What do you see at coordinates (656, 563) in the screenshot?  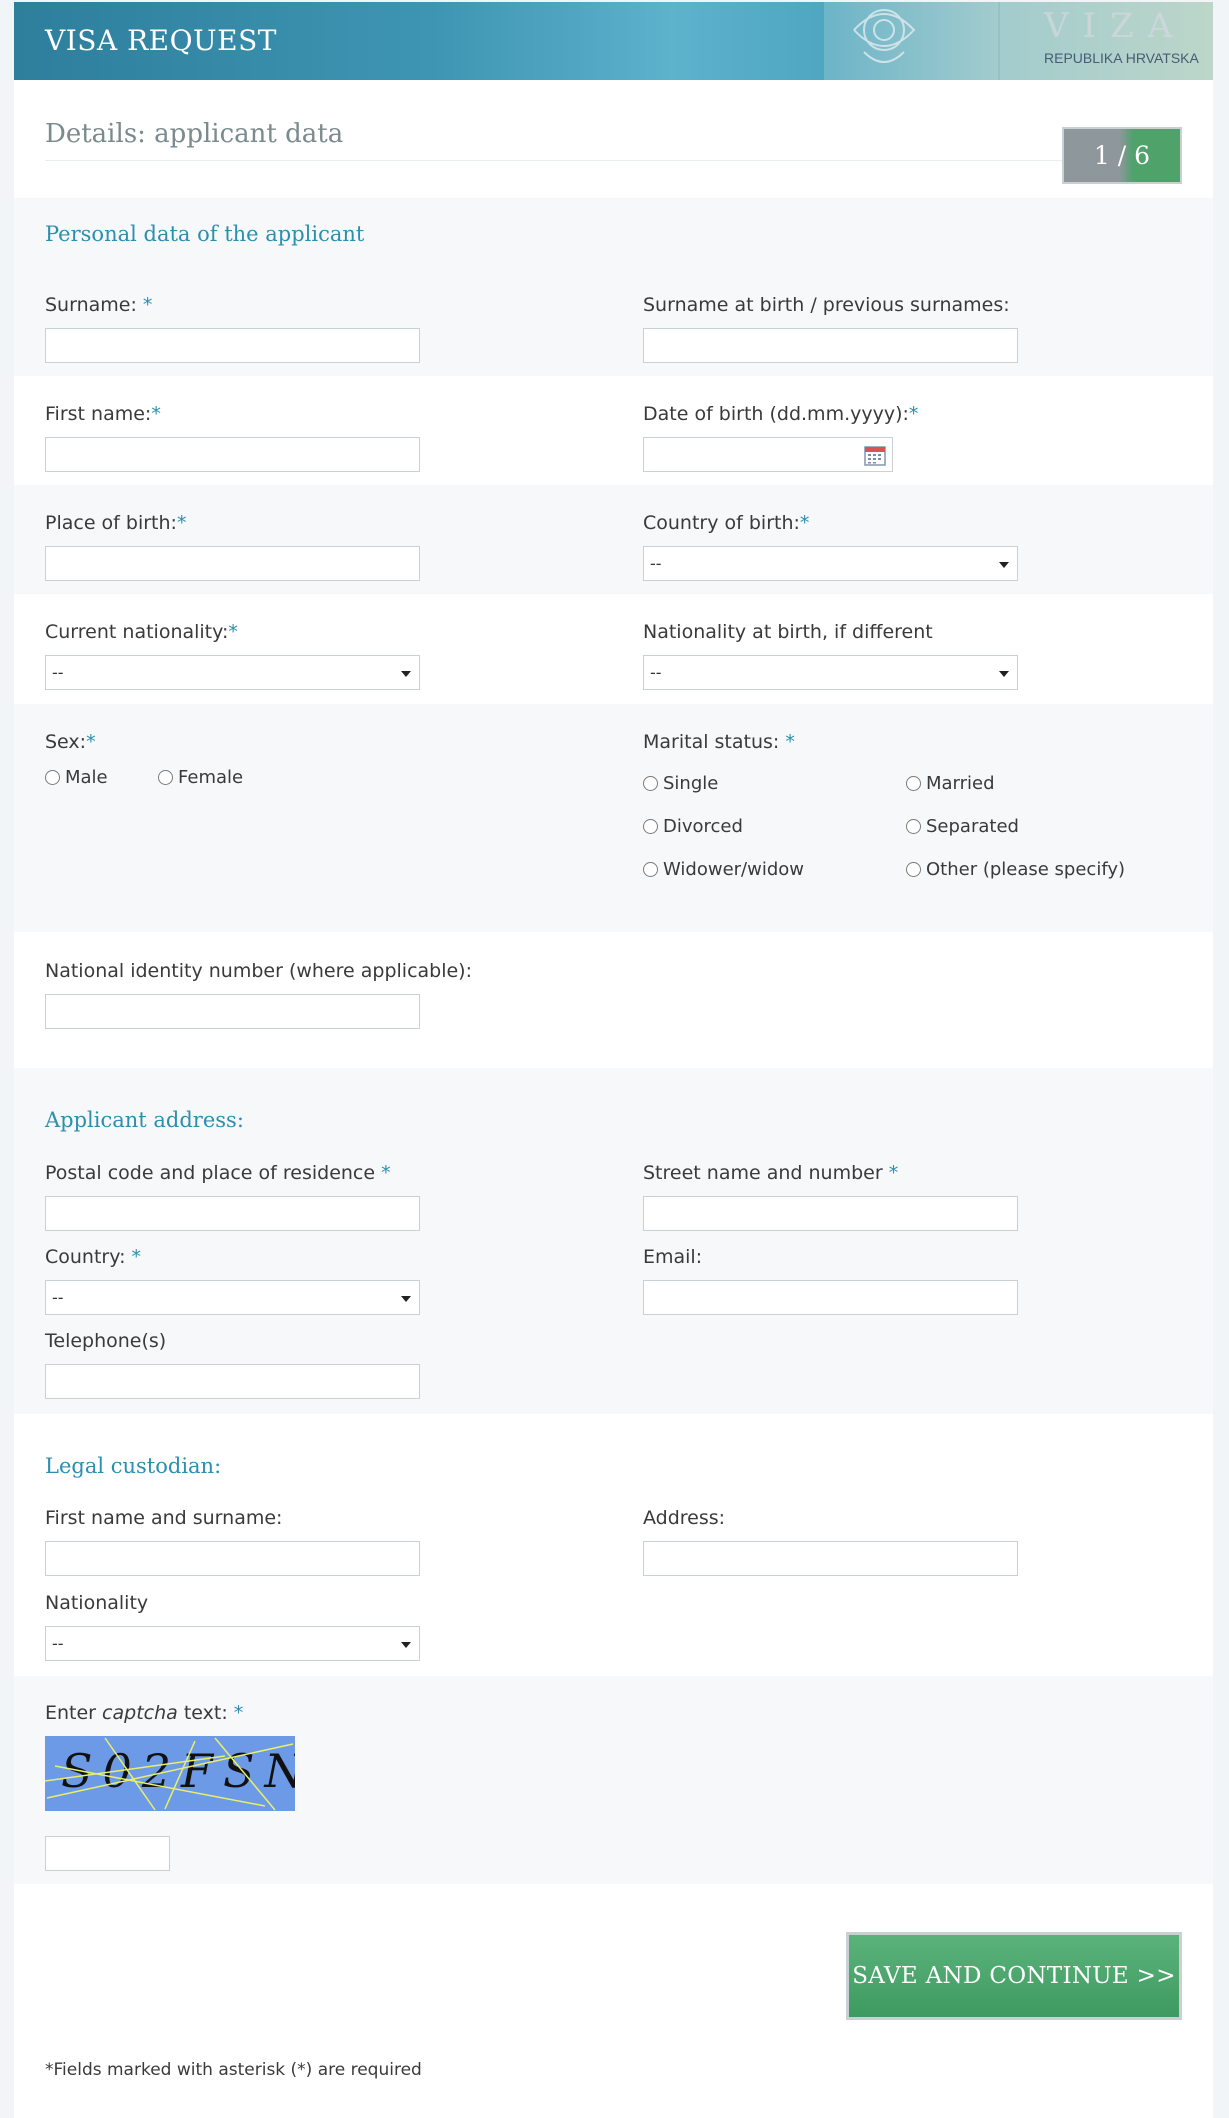 I see `country-birth-value: --` at bounding box center [656, 563].